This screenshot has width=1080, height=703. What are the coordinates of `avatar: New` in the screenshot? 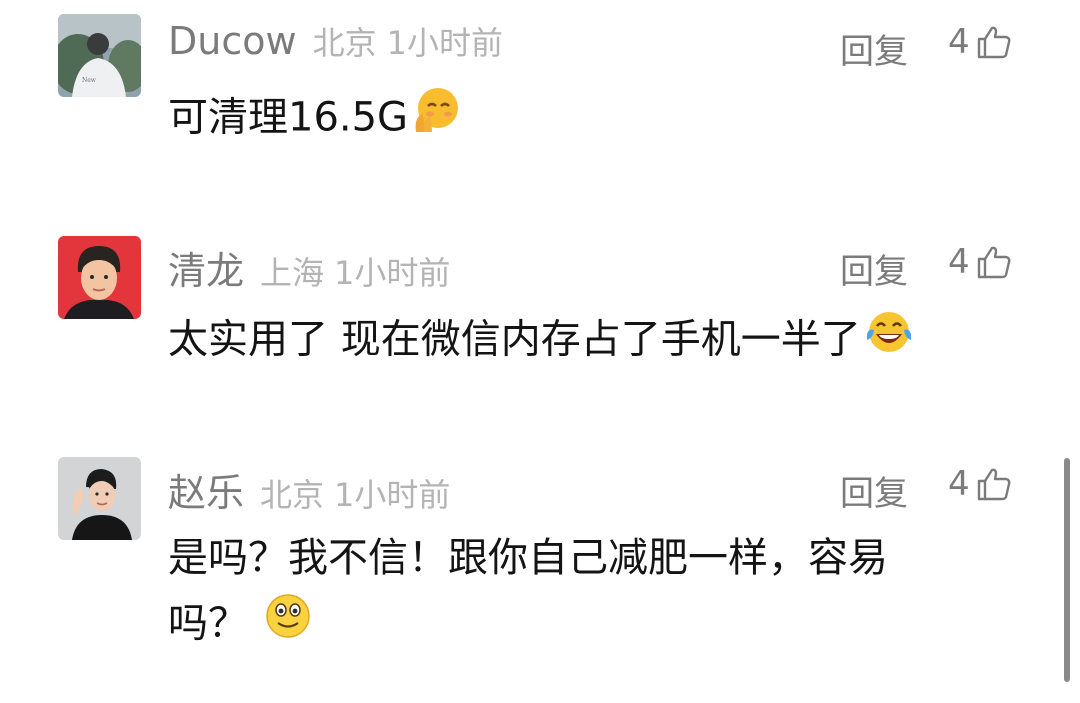 It's located at (99, 55).